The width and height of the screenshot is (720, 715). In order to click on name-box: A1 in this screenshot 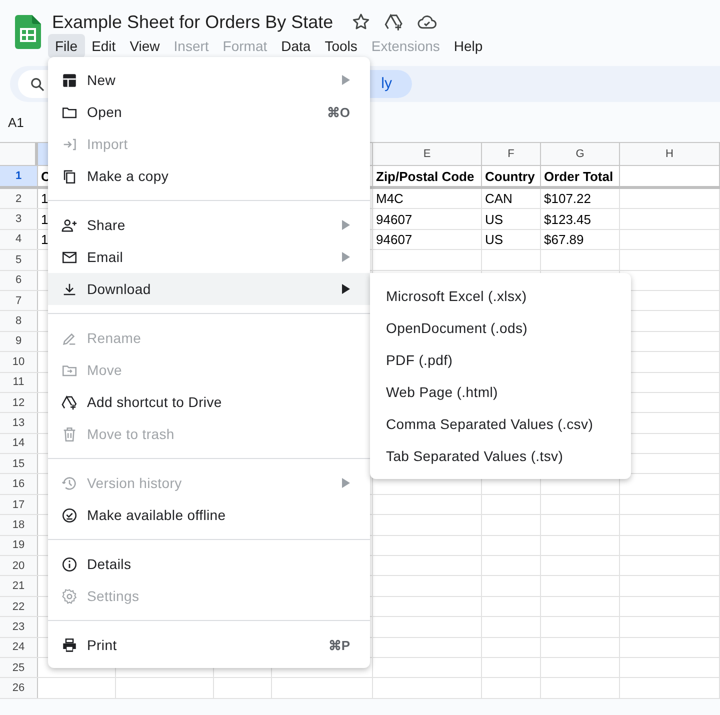, I will do `click(16, 122)`.